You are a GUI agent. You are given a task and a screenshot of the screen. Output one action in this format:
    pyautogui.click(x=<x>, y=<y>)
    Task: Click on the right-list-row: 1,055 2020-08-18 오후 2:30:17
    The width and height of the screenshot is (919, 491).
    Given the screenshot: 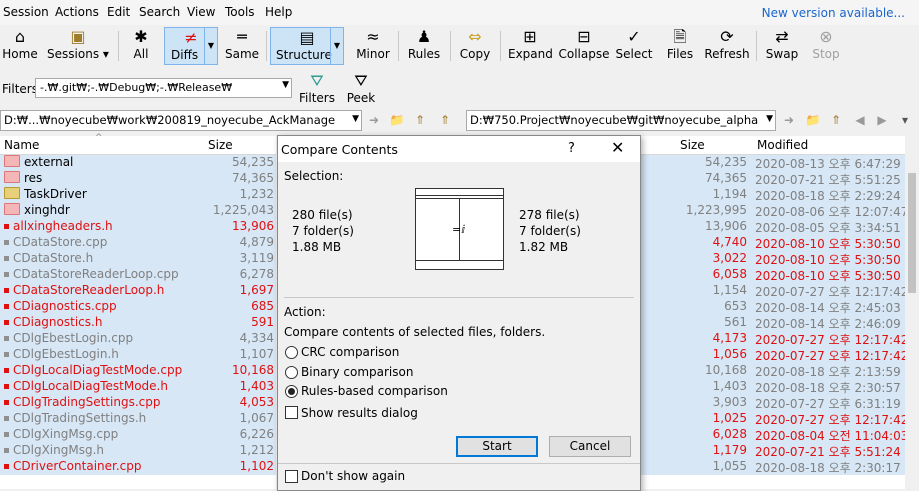 What is the action you would take?
    pyautogui.click(x=772, y=467)
    